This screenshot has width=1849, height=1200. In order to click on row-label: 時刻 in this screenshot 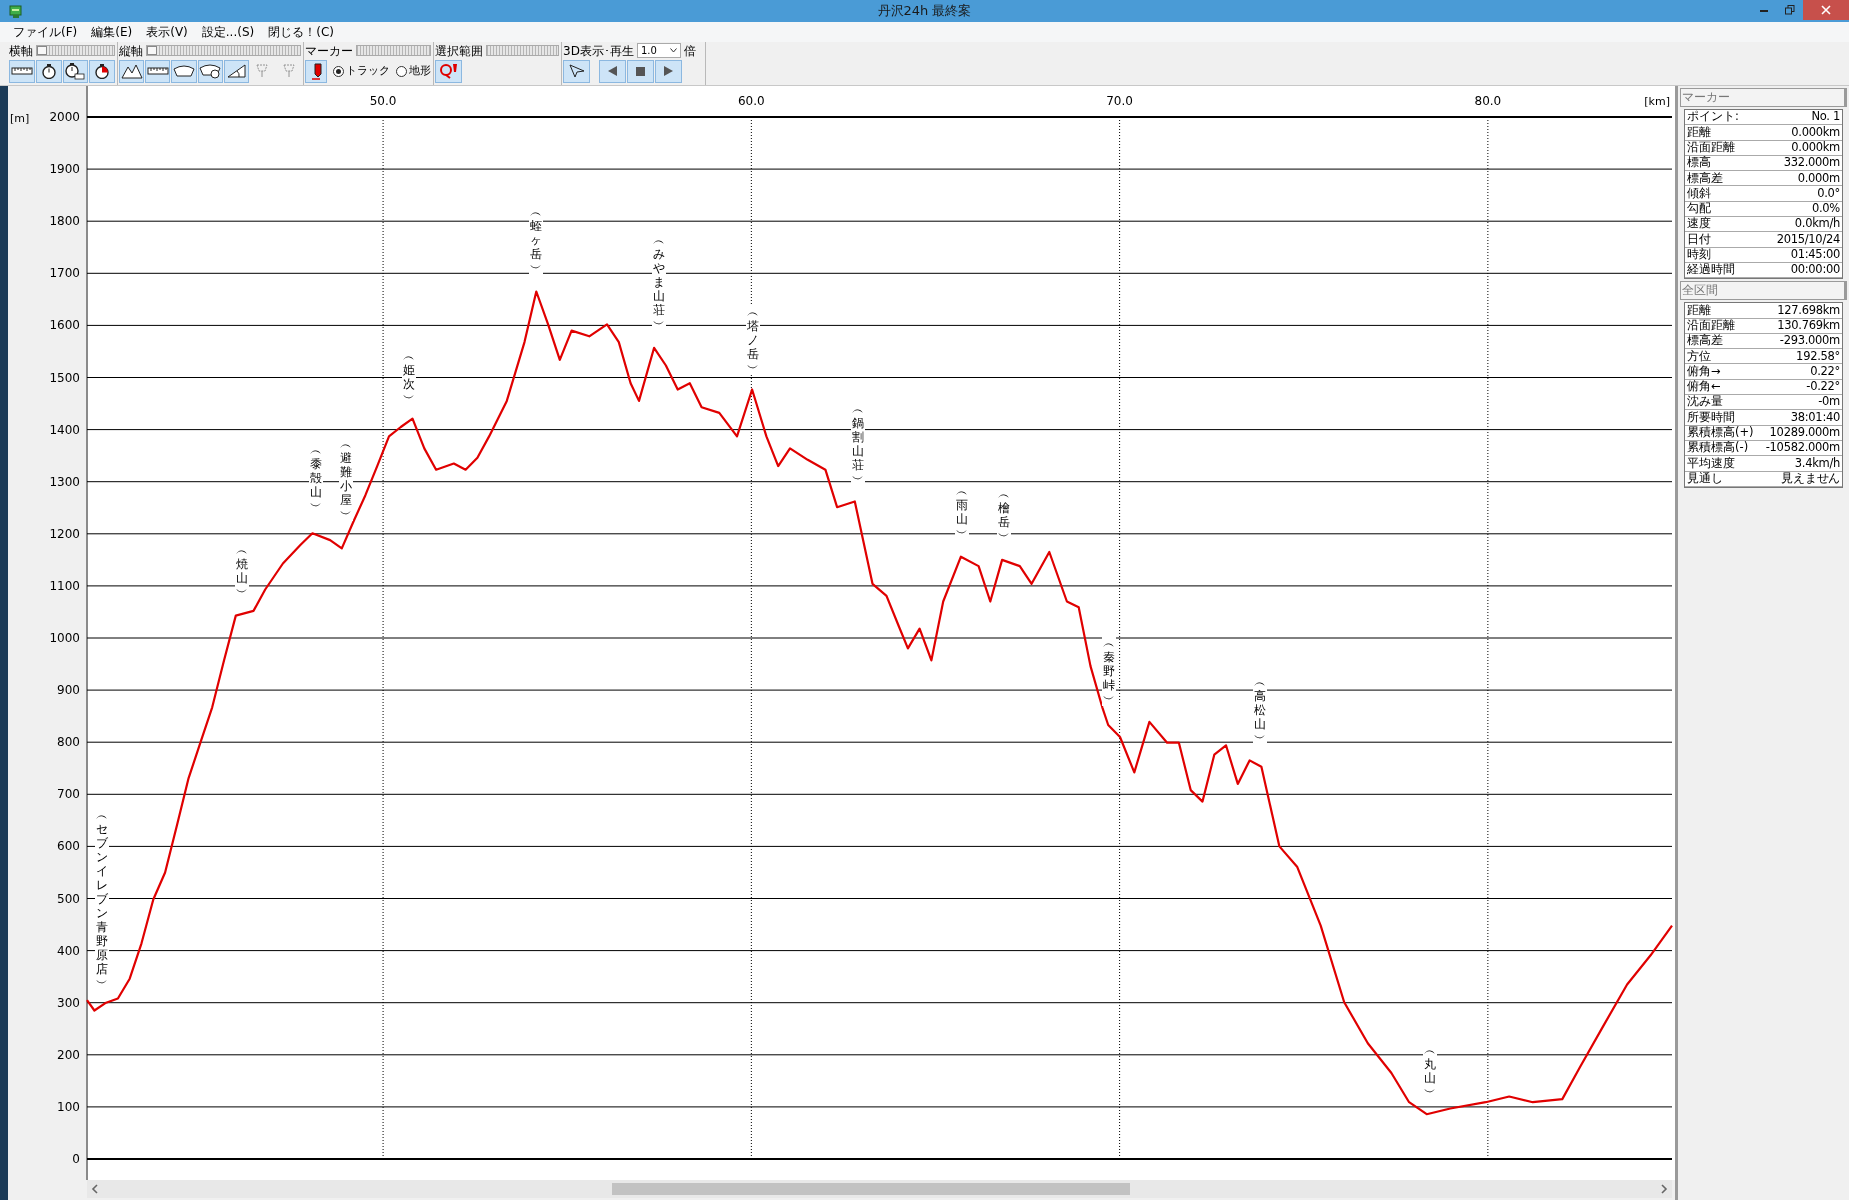, I will do `click(1699, 255)`.